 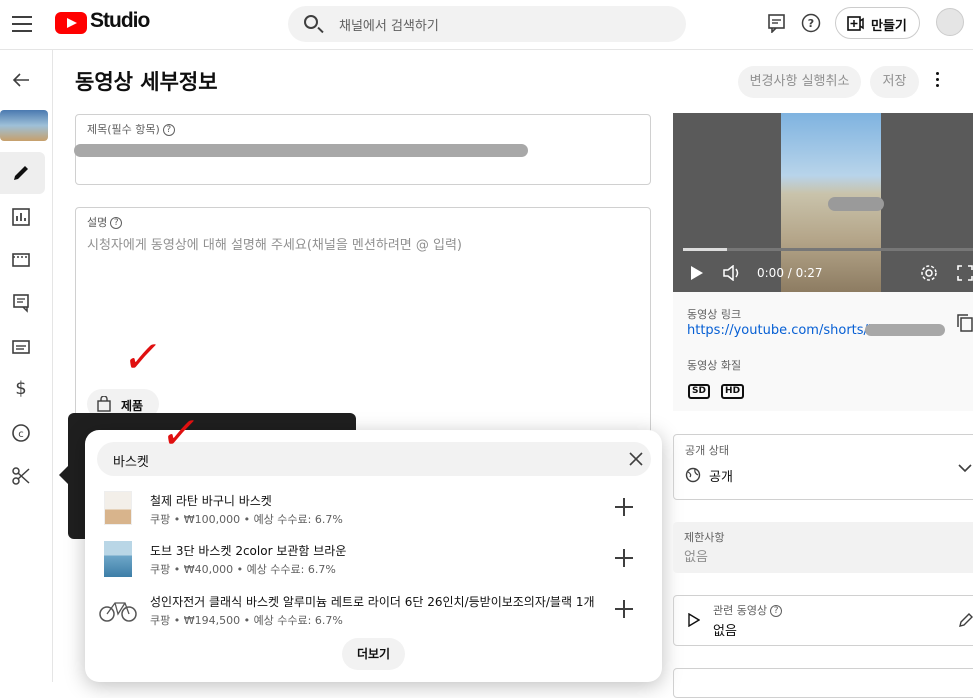 What do you see at coordinates (120, 21) in the screenshot?
I see `studio-logo-text: Studio` at bounding box center [120, 21].